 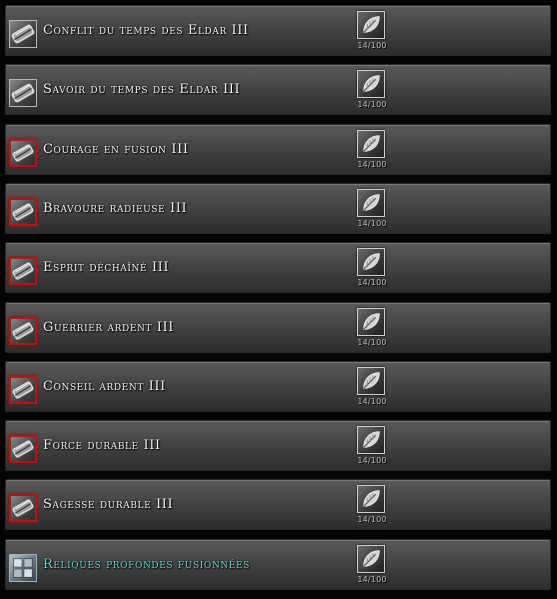 I want to click on recipe-row: Courage en fusion III 14/100, so click(x=278, y=149).